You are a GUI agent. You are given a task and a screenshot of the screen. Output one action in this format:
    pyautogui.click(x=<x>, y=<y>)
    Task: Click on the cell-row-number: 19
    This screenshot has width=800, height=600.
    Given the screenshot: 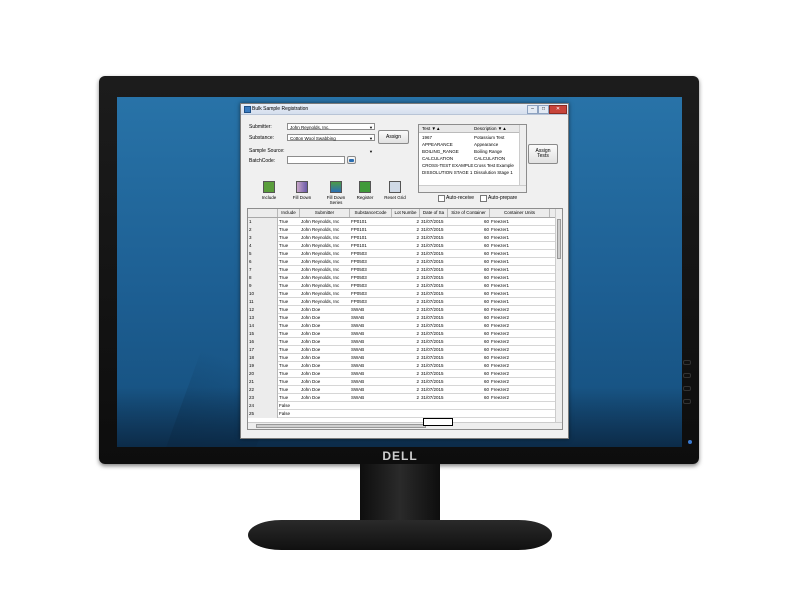 What is the action you would take?
    pyautogui.click(x=263, y=366)
    